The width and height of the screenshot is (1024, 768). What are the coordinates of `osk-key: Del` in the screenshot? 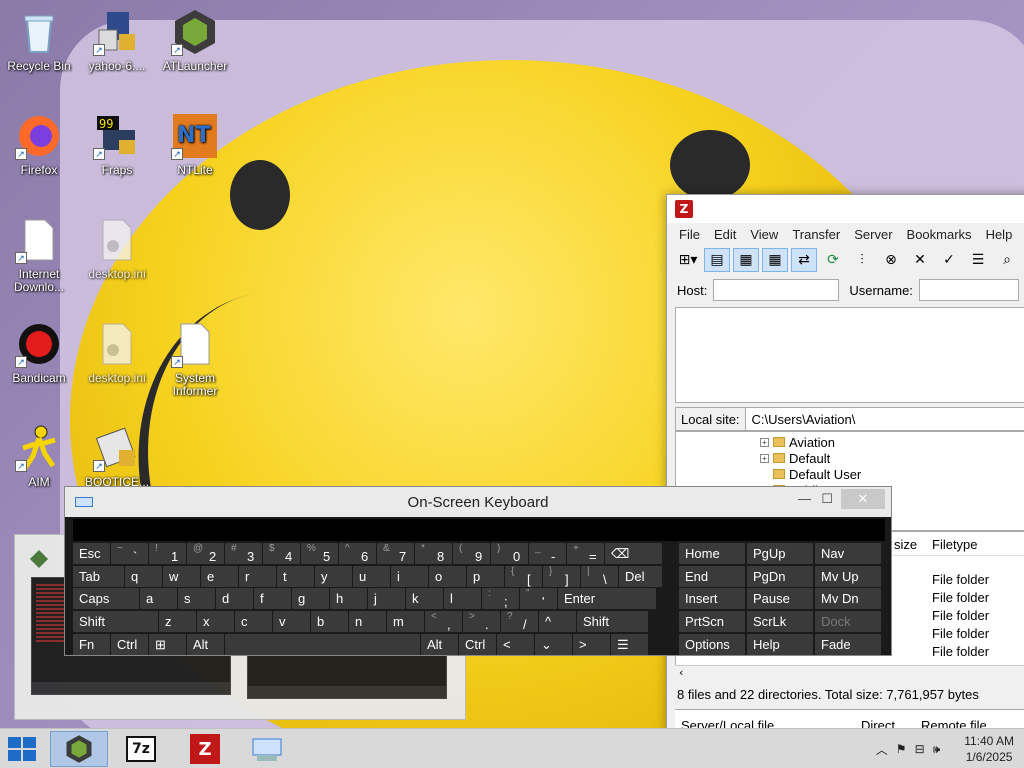 It's located at (640, 576).